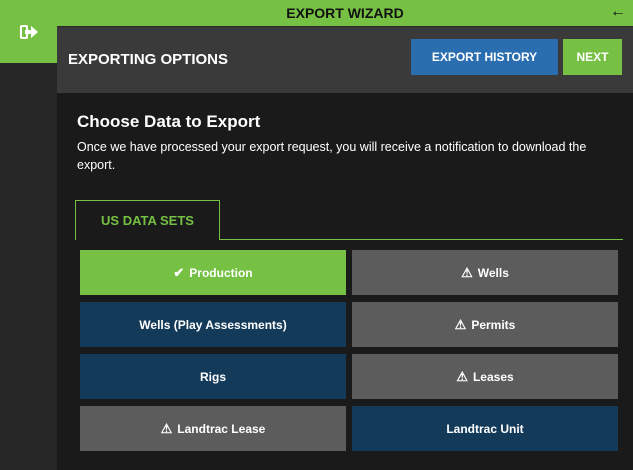 This screenshot has height=470, width=633. What do you see at coordinates (493, 376) in the screenshot?
I see `dataset-label: Leases` at bounding box center [493, 376].